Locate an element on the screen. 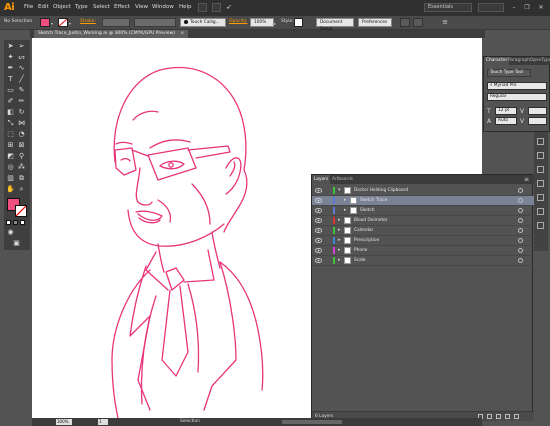  screen-mode-icon: ▣ is located at coordinates (16, 243).